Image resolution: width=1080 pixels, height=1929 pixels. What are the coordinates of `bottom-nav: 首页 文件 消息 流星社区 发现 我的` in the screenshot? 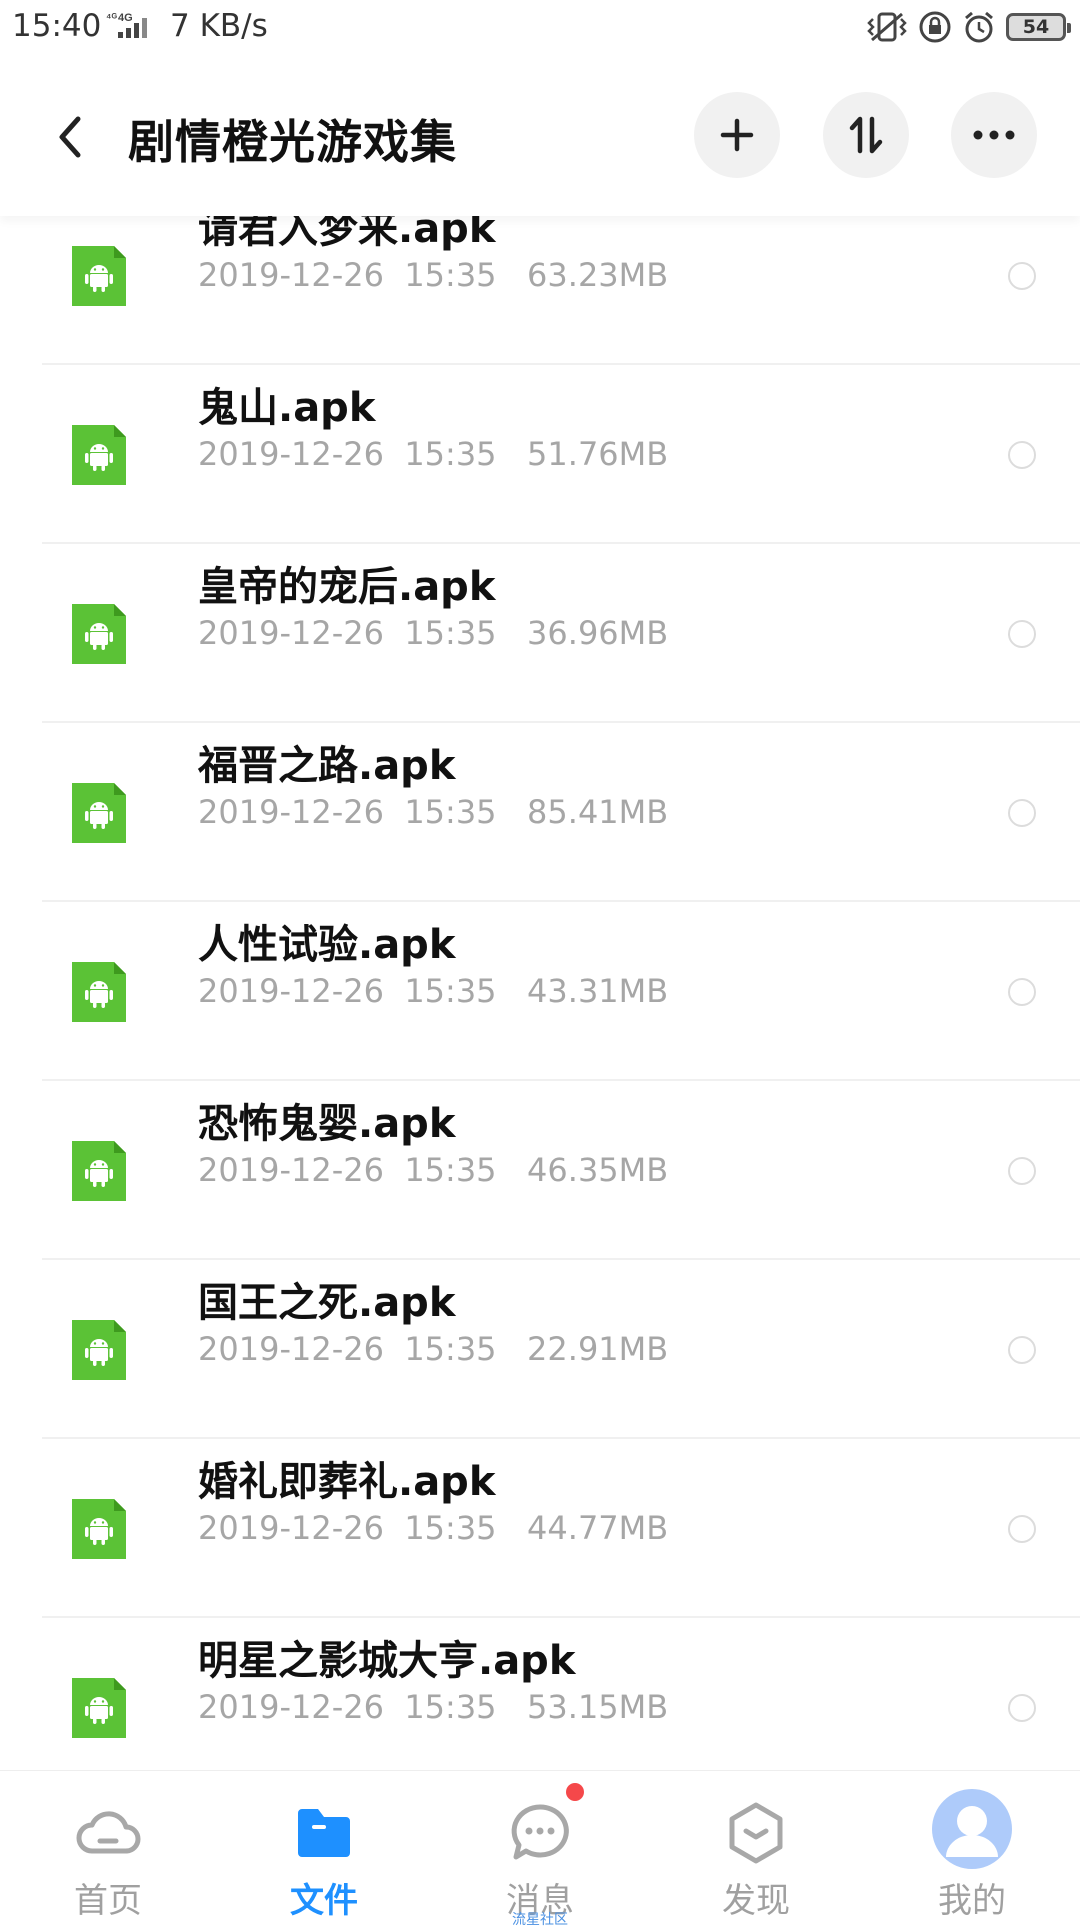 It's located at (540, 1849).